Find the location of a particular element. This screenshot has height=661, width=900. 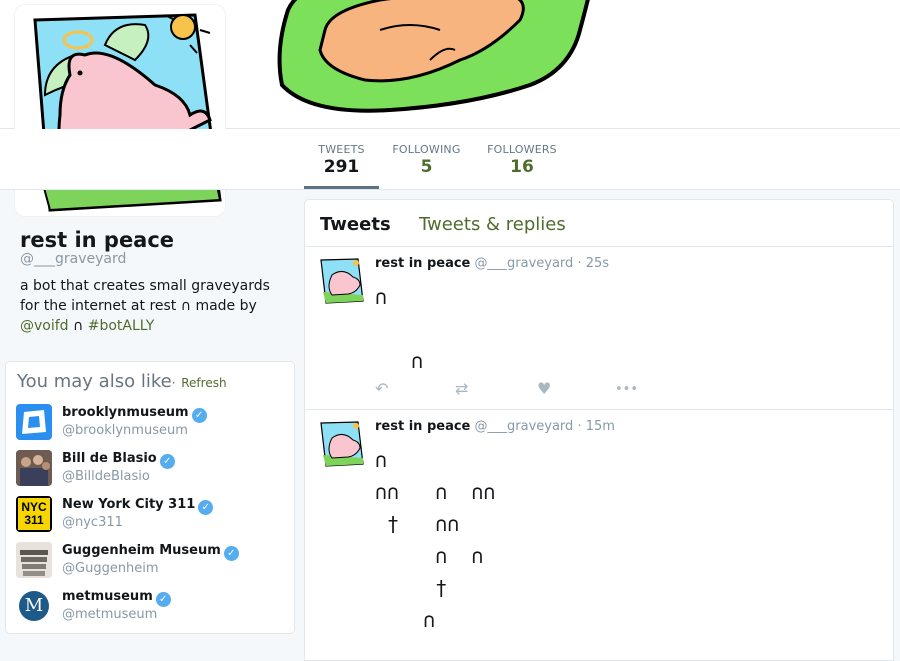

tweet-timestamp: 15m is located at coordinates (600, 426).